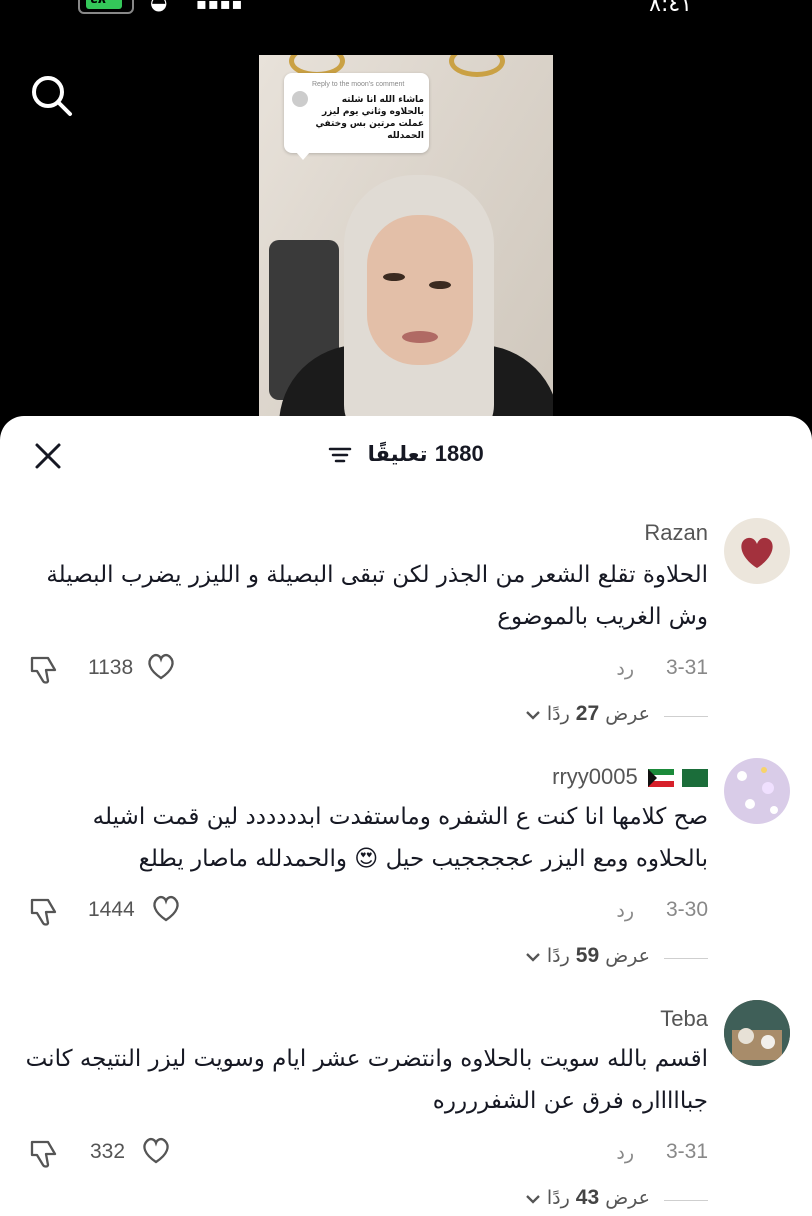 Image resolution: width=812 pixels, height=1216 pixels. Describe the element at coordinates (220, 6) in the screenshot. I see `cellular-signal-icon: ▪▪▪▪` at that location.